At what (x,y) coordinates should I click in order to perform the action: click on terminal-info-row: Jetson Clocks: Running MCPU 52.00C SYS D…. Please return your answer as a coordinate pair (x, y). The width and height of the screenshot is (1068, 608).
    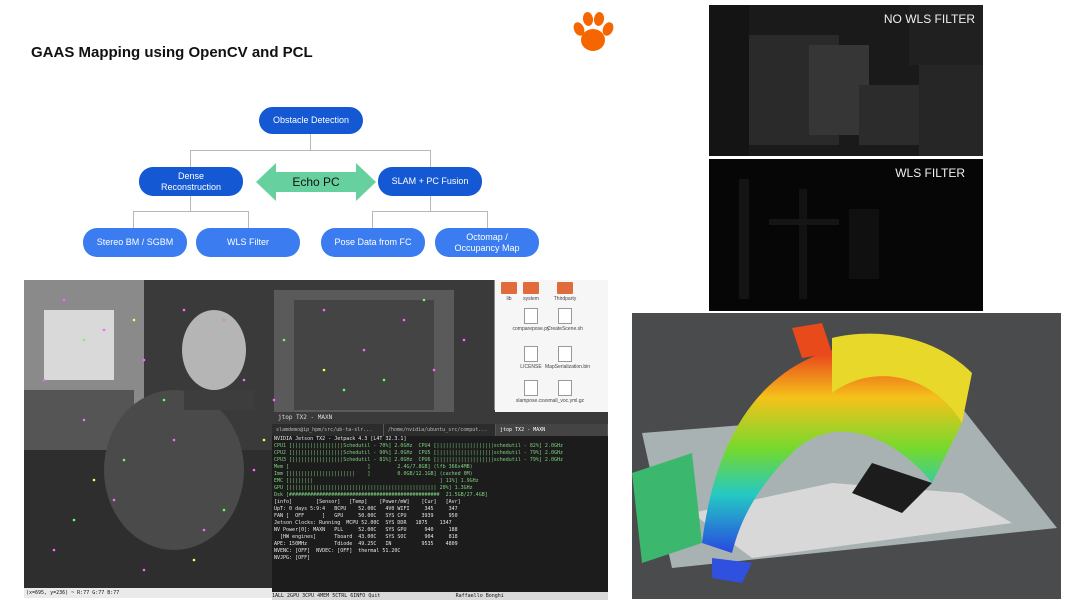
    Looking at the image, I should click on (363, 523).